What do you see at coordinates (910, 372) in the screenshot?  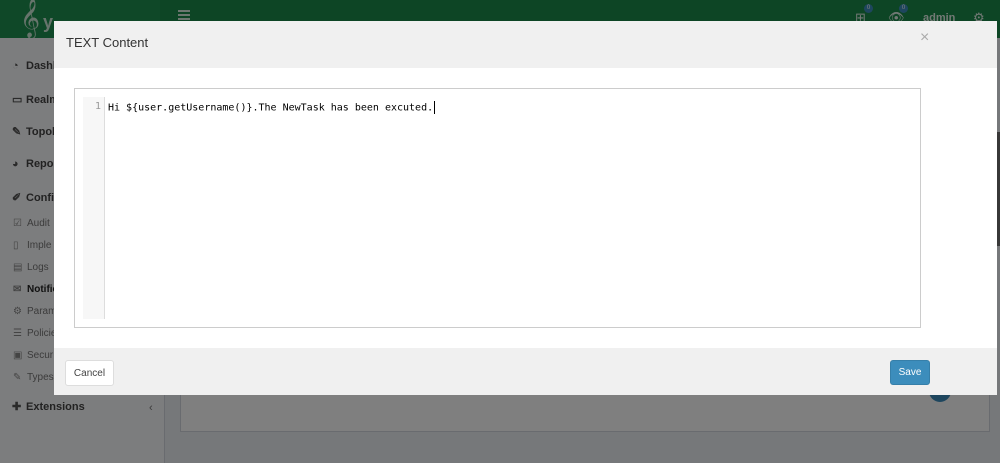 I see `save-button: Save` at bounding box center [910, 372].